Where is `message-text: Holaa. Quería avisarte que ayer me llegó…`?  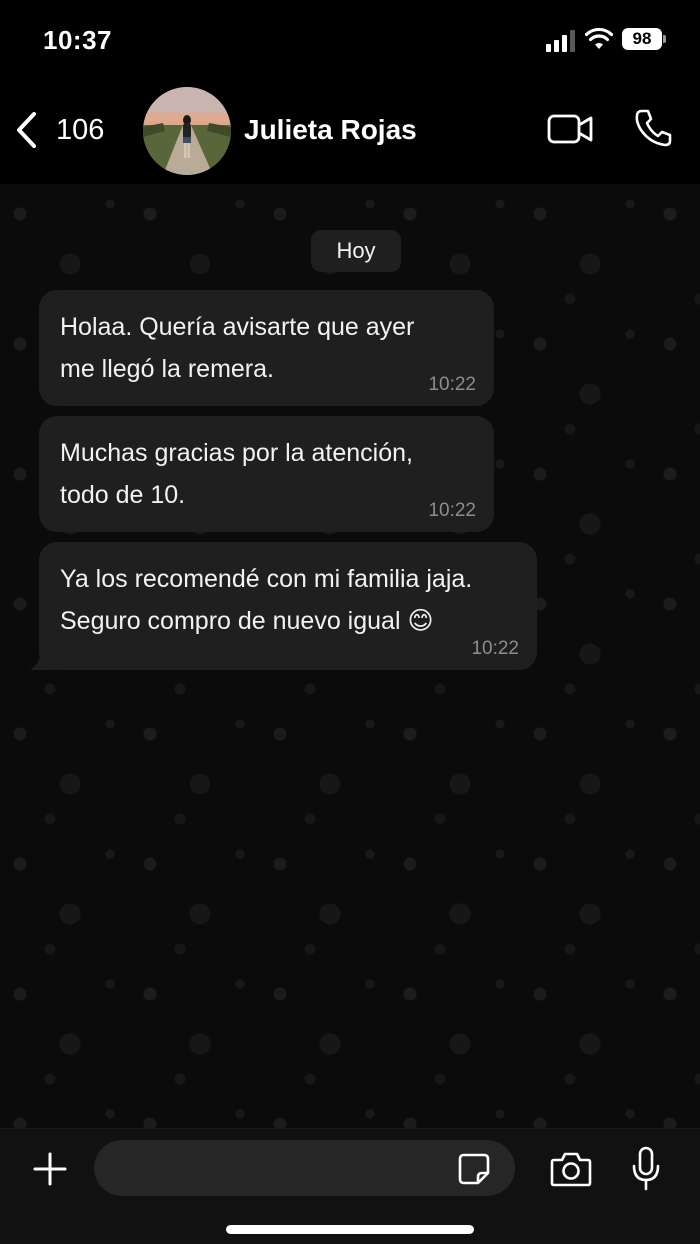 message-text: Holaa. Quería avisarte que ayer me llegó… is located at coordinates (237, 348).